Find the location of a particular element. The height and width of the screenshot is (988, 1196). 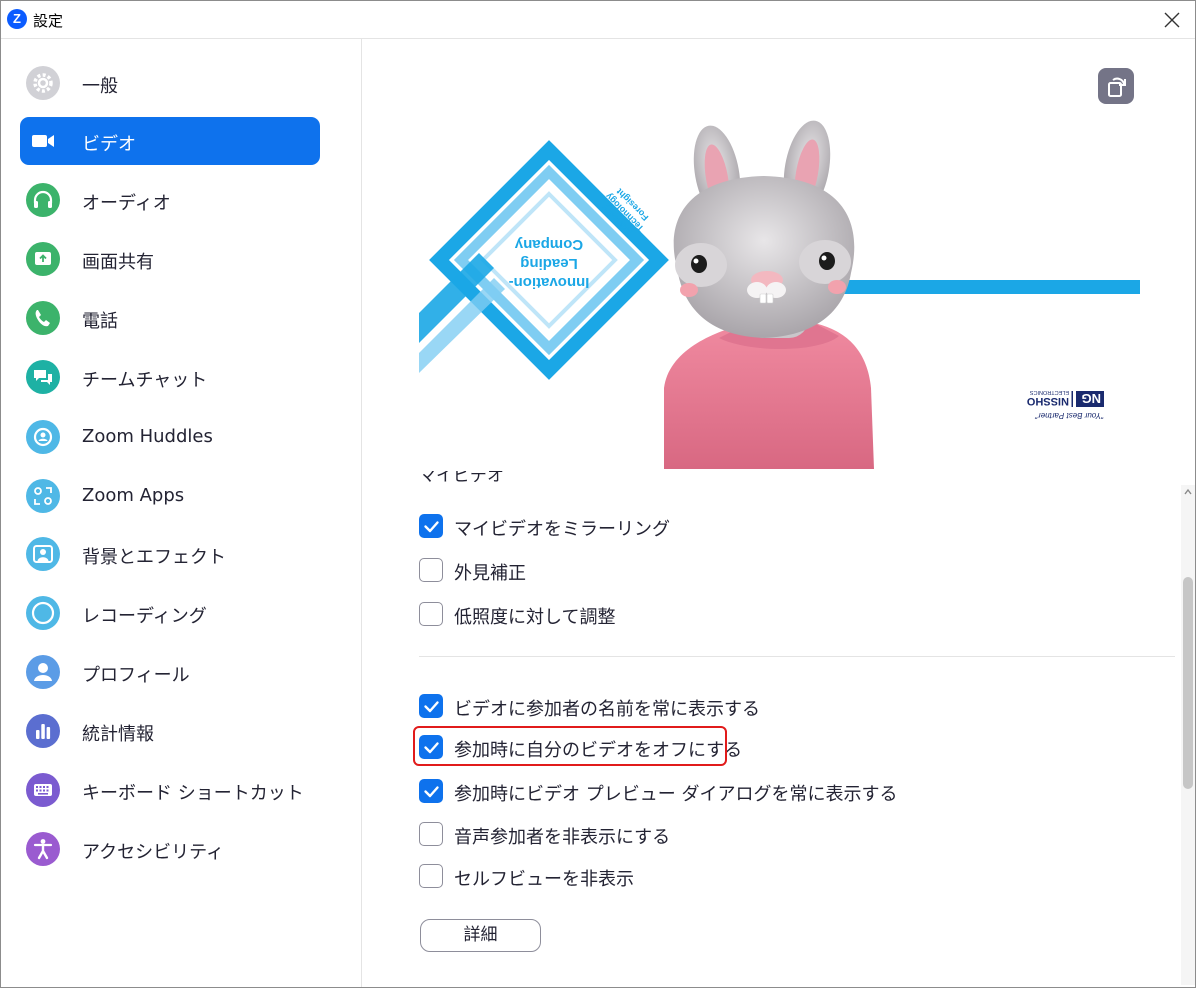

sidebar-item-statistics: 統計情報 is located at coordinates (170, 731).